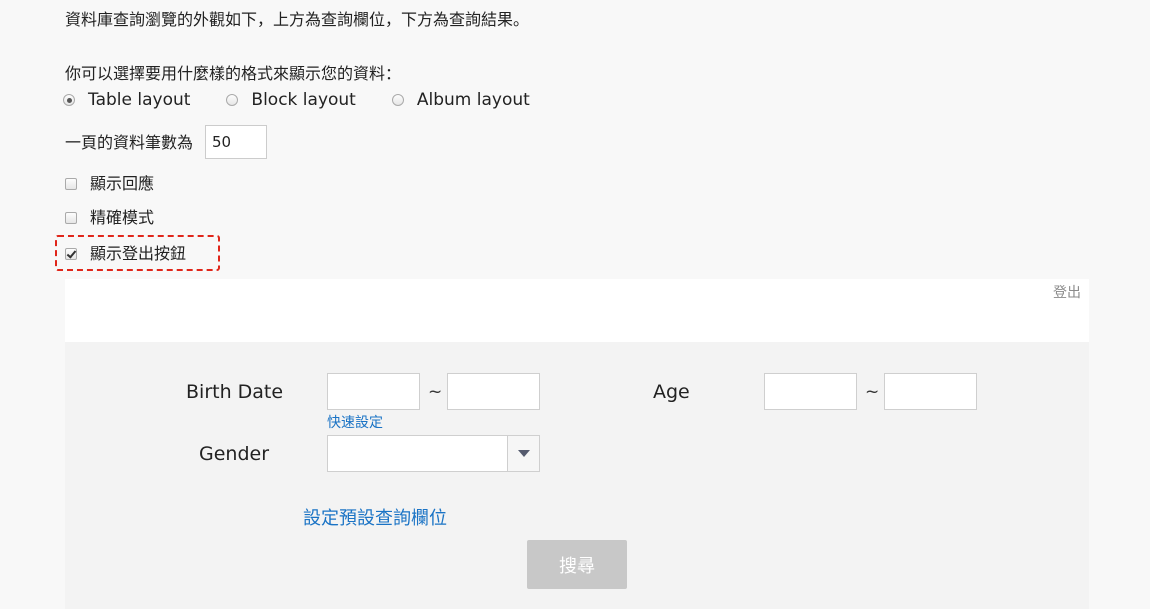 Image resolution: width=1150 pixels, height=609 pixels. I want to click on radio-label: Block layout, so click(303, 100).